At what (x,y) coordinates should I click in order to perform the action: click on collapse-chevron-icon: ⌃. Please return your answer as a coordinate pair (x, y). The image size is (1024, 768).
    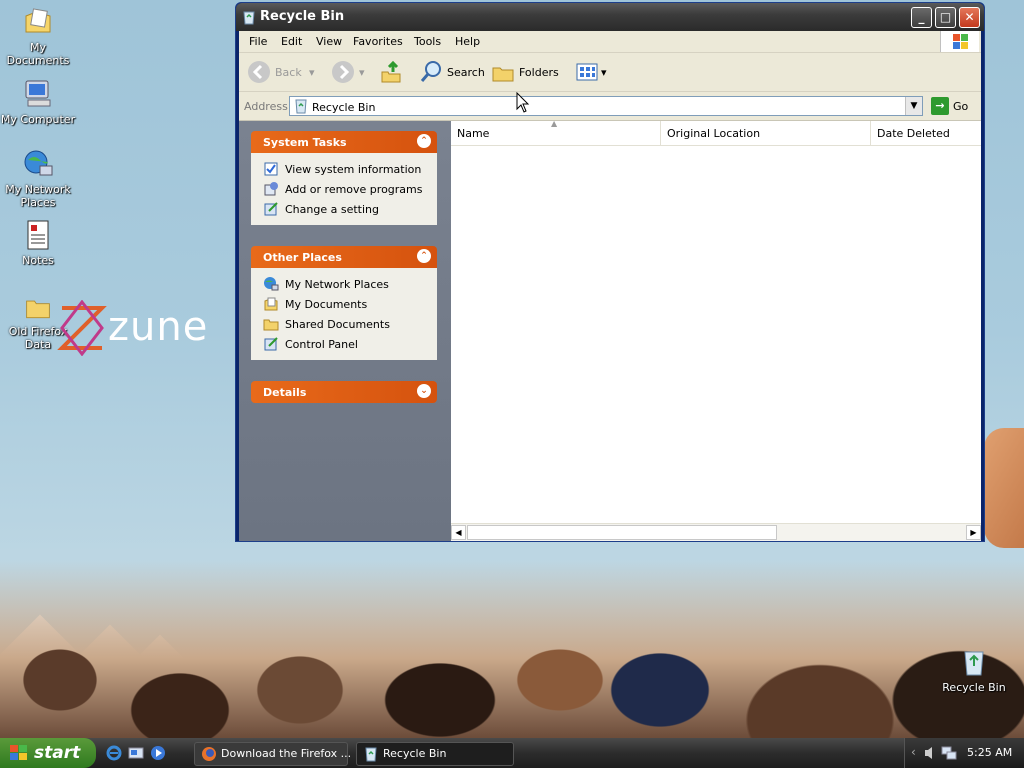
    Looking at the image, I should click on (424, 256).